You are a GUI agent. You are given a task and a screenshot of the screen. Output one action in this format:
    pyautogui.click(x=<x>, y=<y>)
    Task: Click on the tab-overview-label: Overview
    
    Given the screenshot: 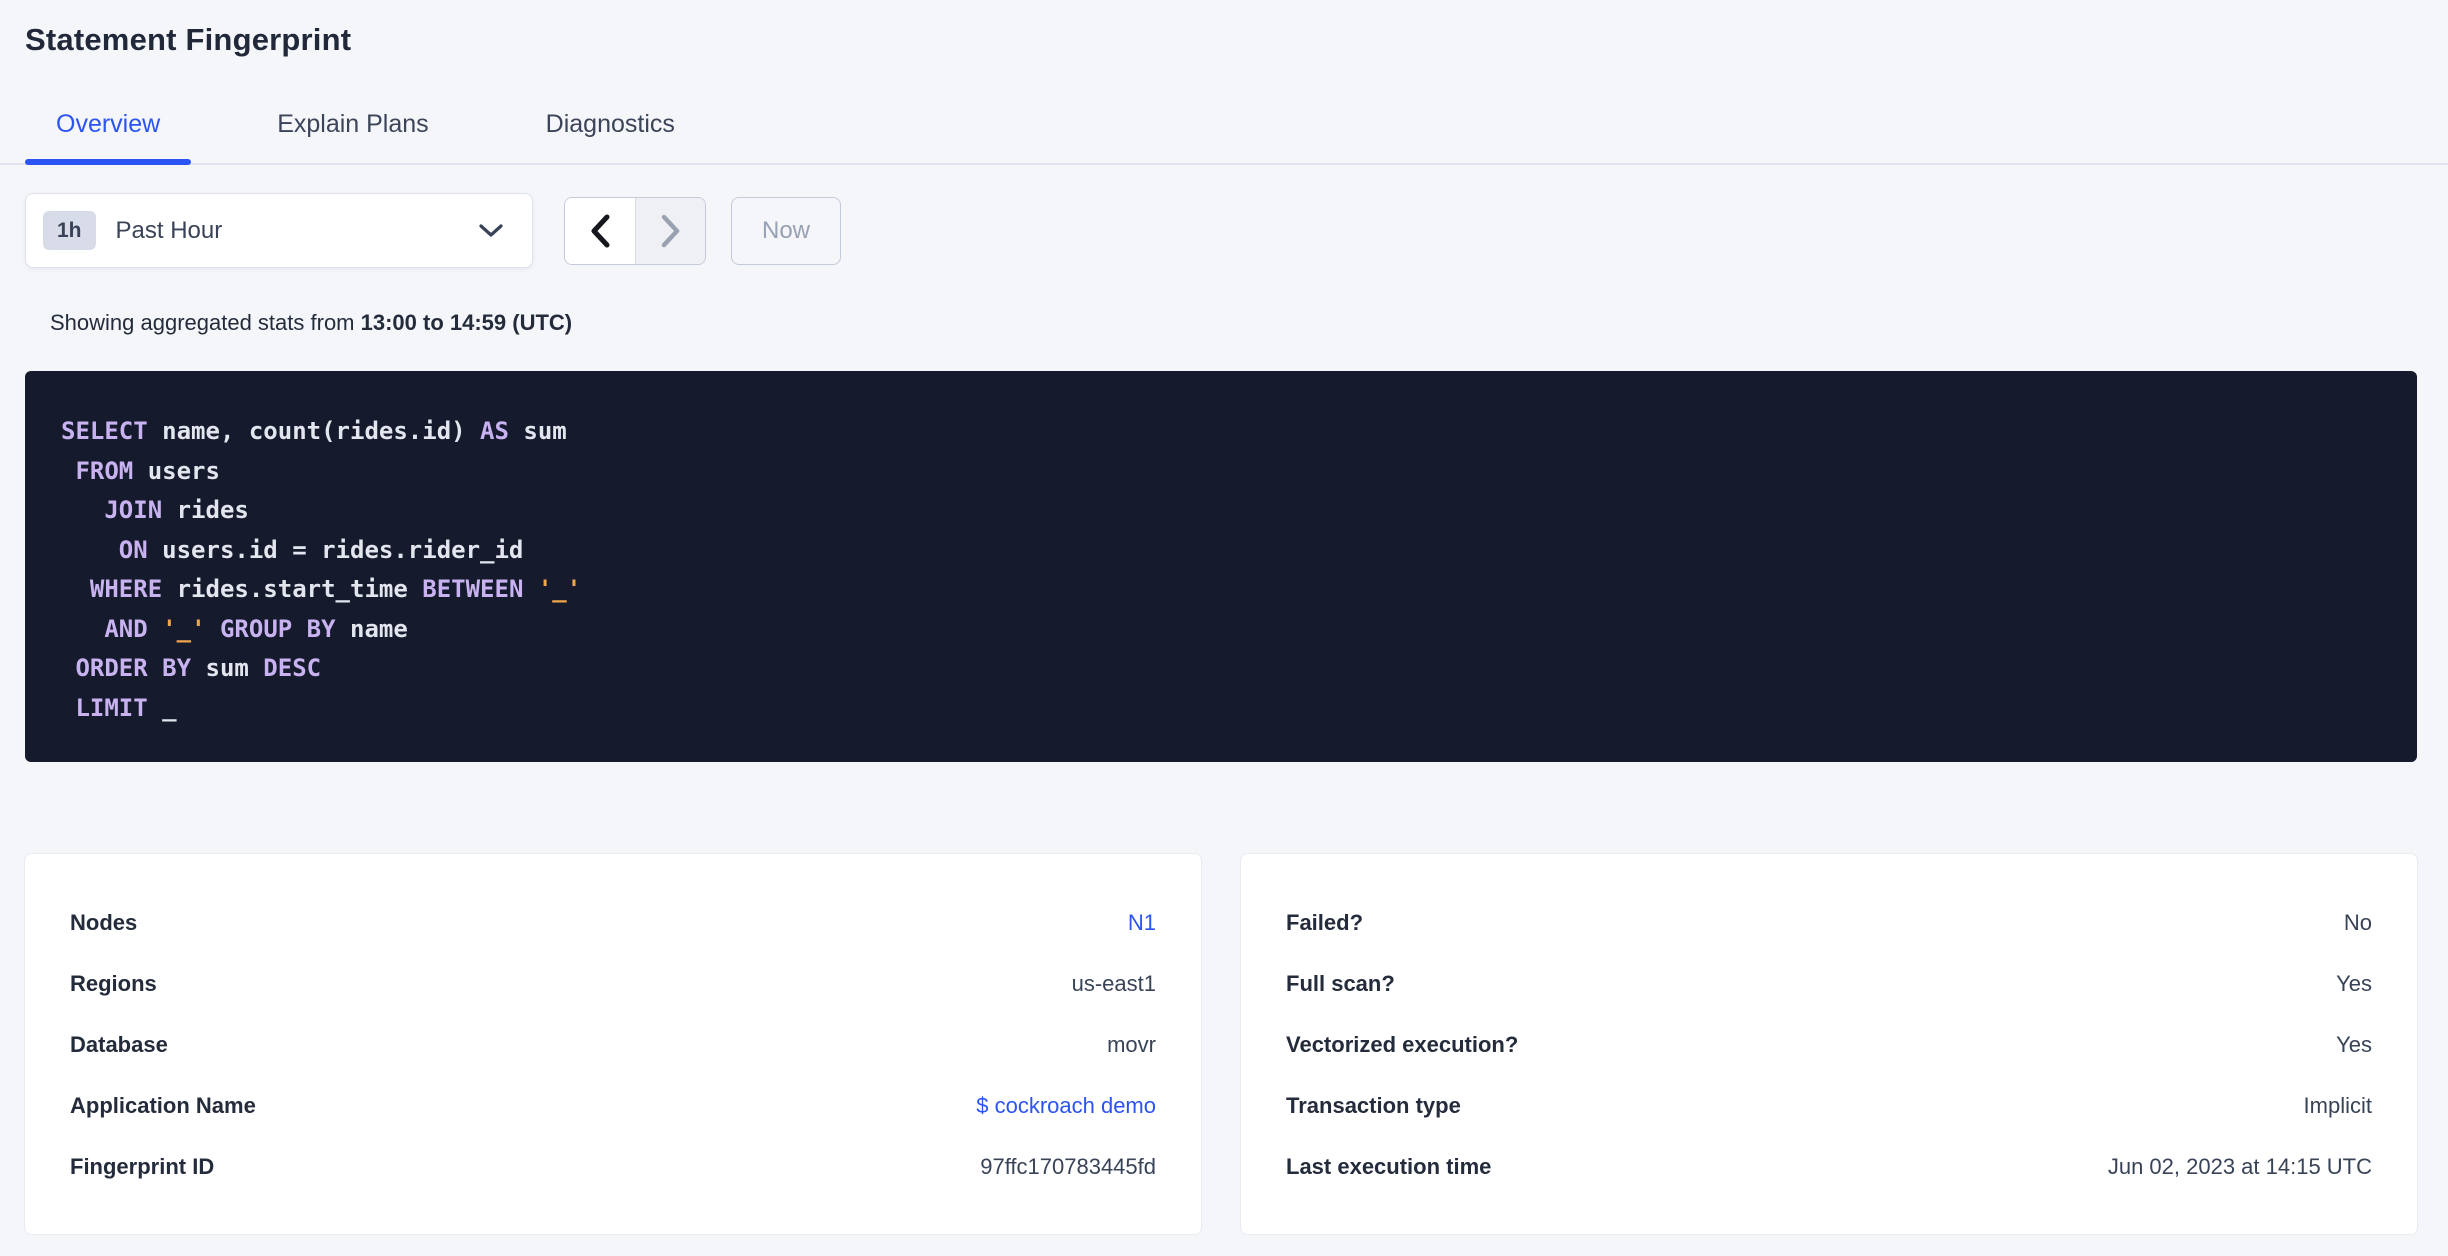 What is the action you would take?
    pyautogui.click(x=108, y=124)
    